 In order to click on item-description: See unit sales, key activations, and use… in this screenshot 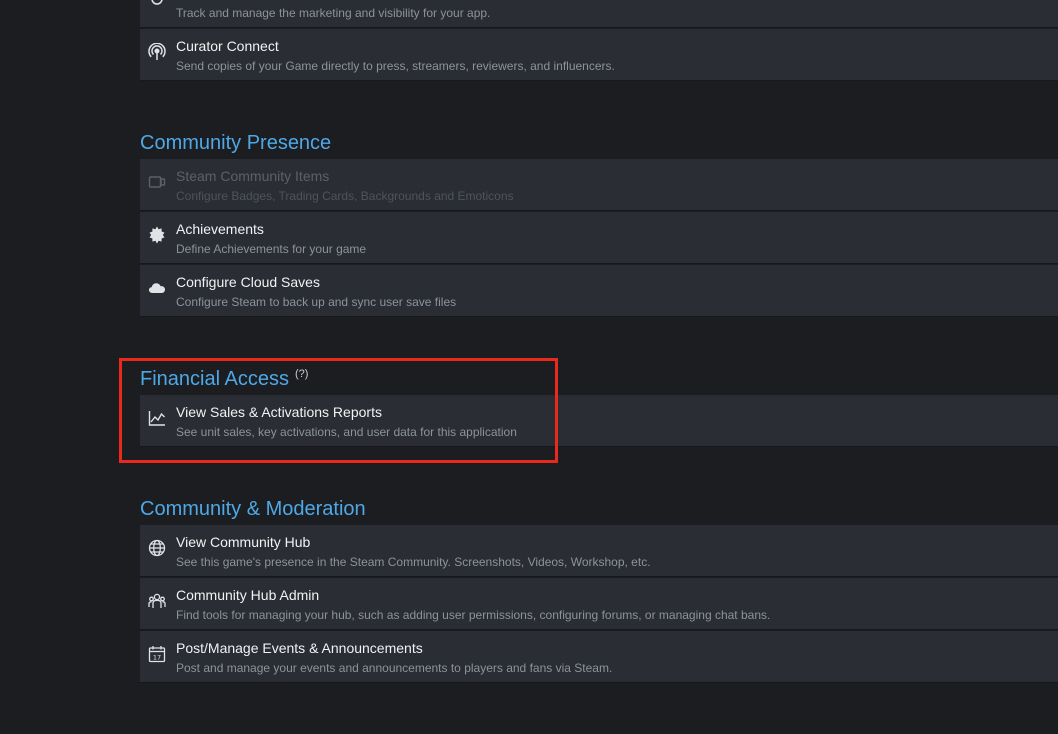, I will do `click(346, 432)`.